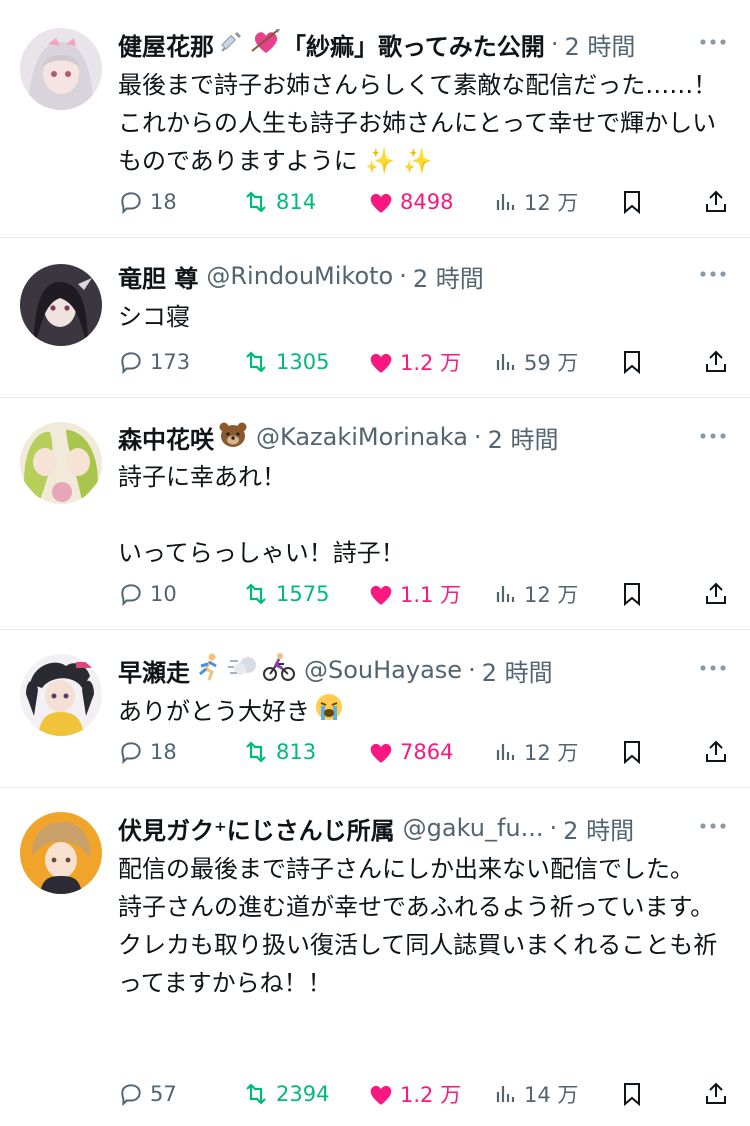 The image size is (750, 1126). I want to click on retweet-button: 814, so click(279, 202).